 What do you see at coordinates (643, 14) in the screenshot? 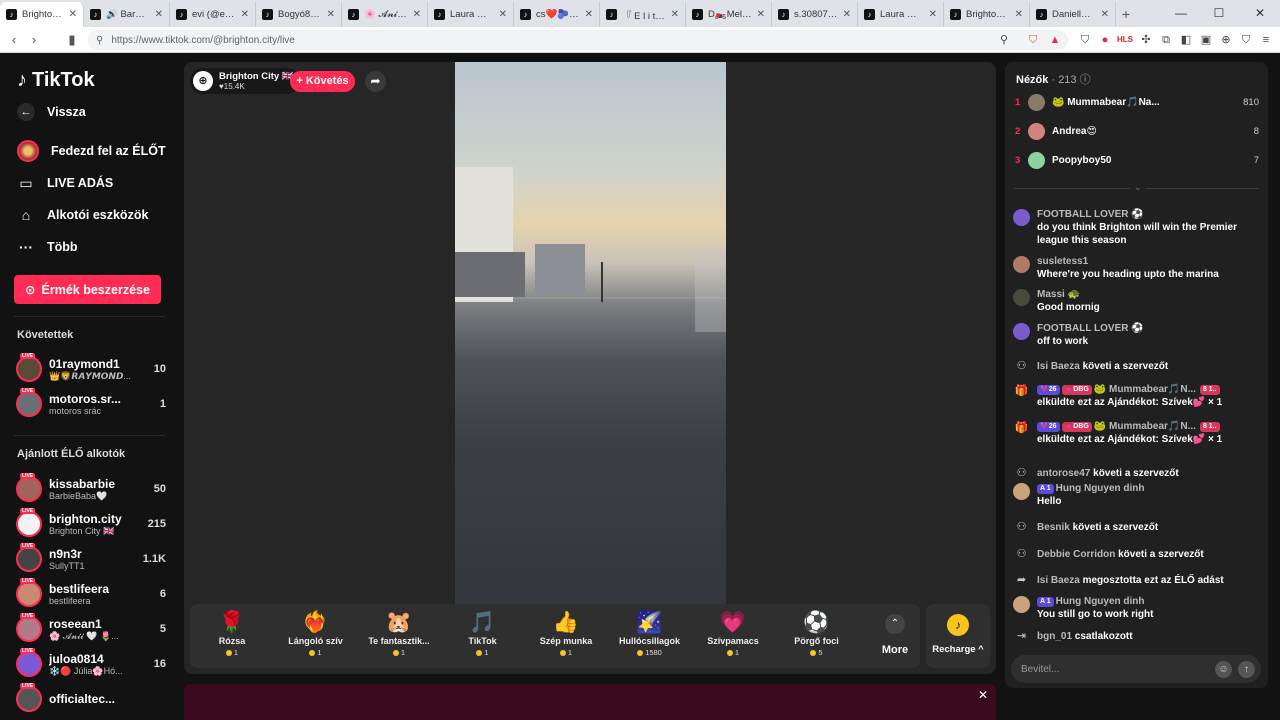
I see `browser-tab: ♪ 『 E l i t e C ✕` at bounding box center [643, 14].